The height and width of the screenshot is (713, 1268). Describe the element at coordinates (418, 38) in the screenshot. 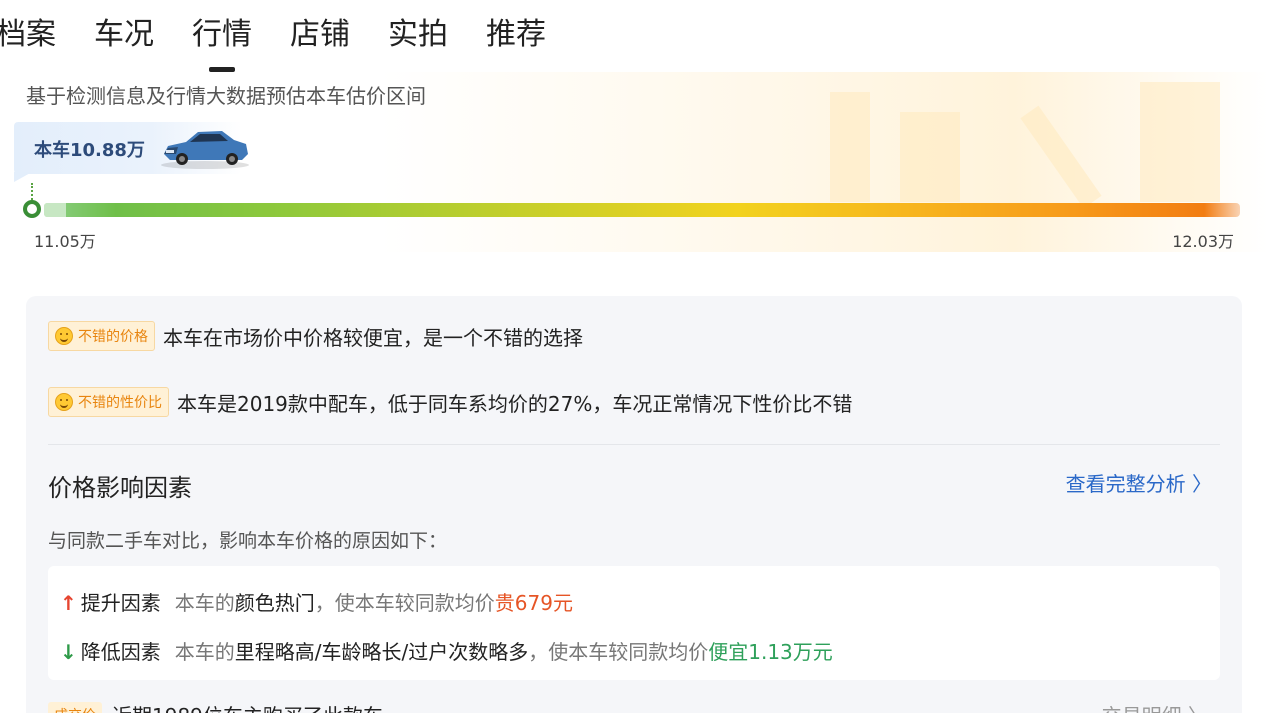

I see `tab-photos: 实拍` at that location.